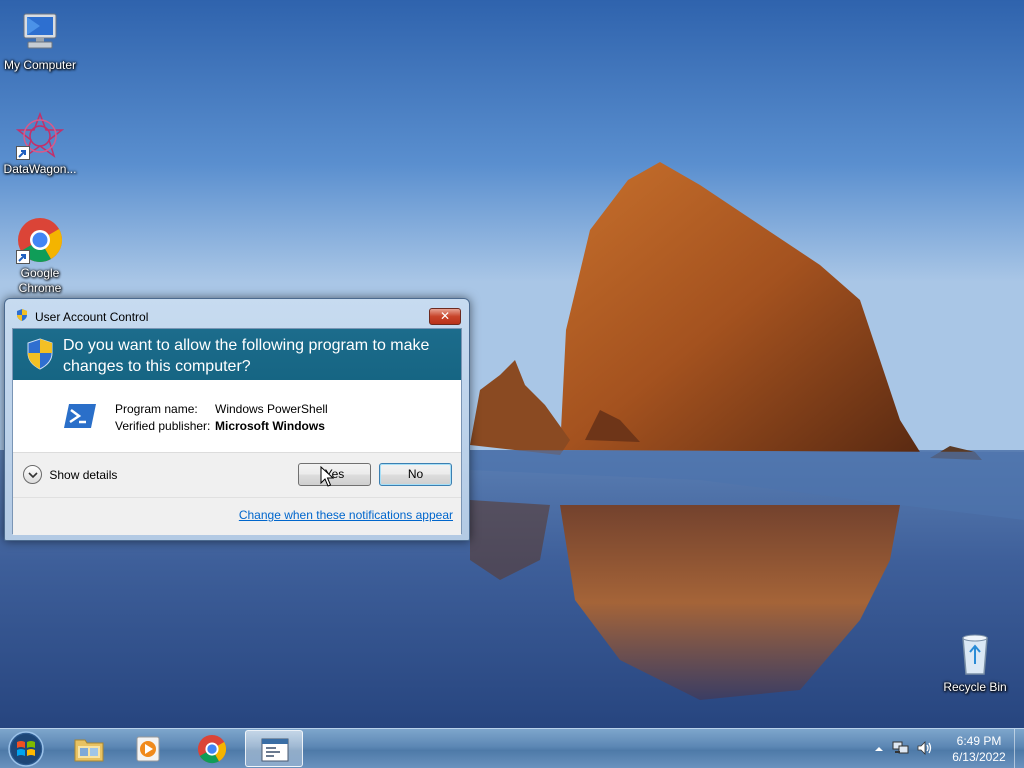 This screenshot has width=1024, height=768. What do you see at coordinates (901, 748) in the screenshot?
I see `network-icon` at bounding box center [901, 748].